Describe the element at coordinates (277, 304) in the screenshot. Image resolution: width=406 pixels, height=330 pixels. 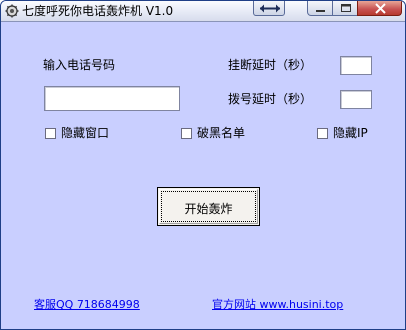
I see `official-site-link: 官方网站 www.husini.top` at that location.